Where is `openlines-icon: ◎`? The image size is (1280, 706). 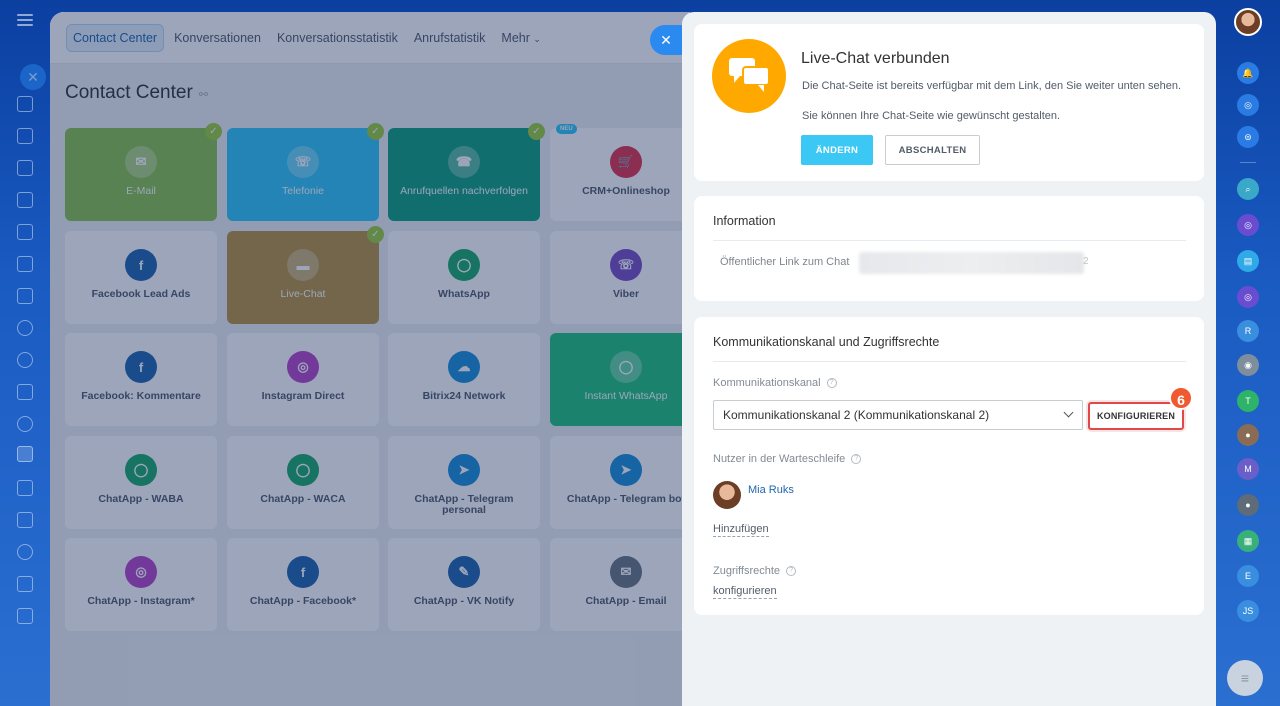
openlines-icon: ◎ is located at coordinates (1248, 105).